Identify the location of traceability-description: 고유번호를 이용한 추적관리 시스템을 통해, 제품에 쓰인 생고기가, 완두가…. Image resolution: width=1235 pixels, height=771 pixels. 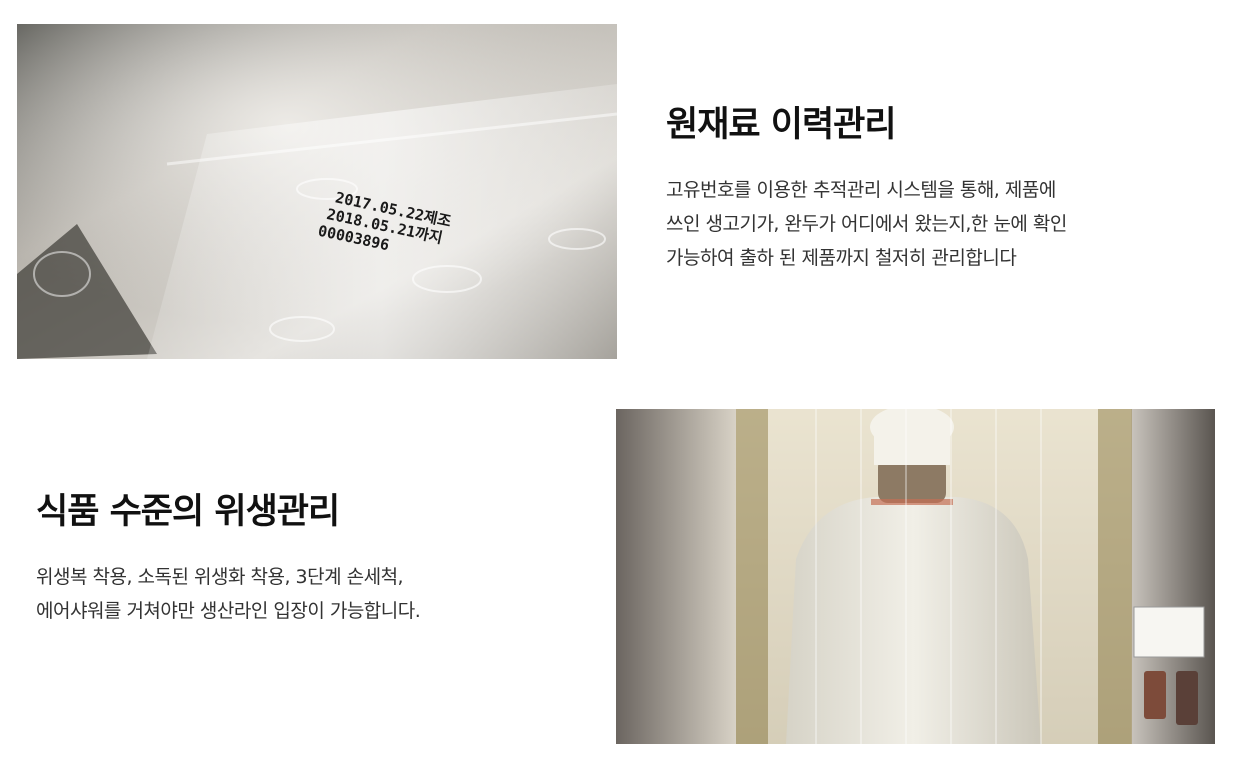
(926, 224).